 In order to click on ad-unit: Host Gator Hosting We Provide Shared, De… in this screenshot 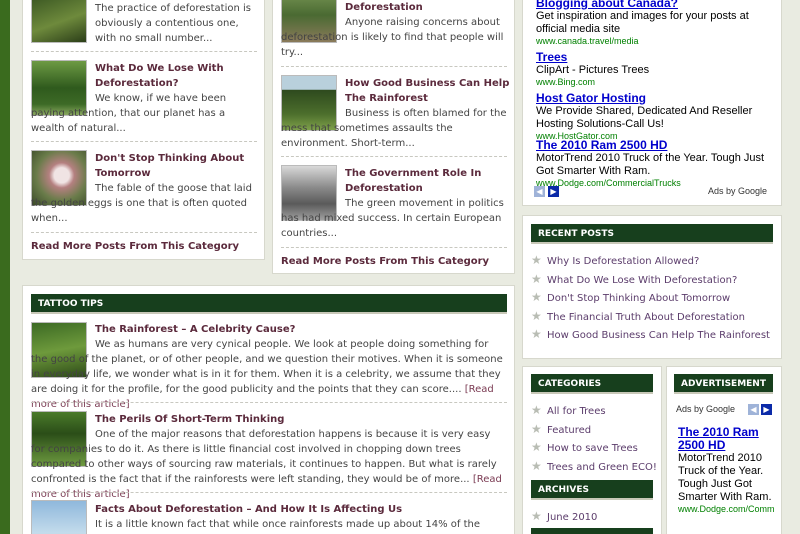, I will do `click(654, 117)`.